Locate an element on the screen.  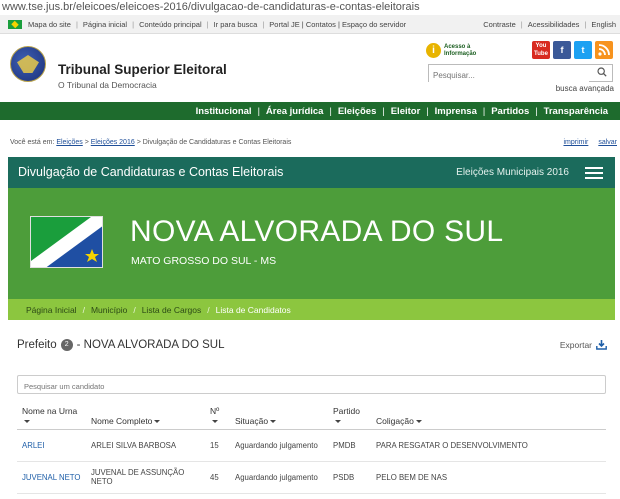
tse-logo-icon is located at coordinates (28, 64).